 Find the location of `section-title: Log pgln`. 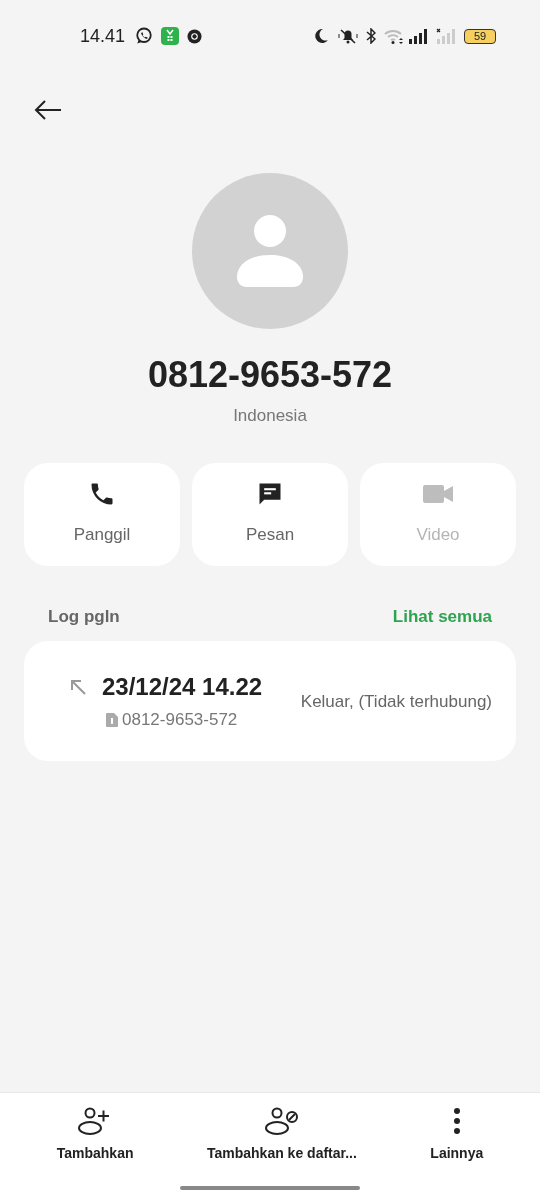

section-title: Log pgln is located at coordinates (84, 616).